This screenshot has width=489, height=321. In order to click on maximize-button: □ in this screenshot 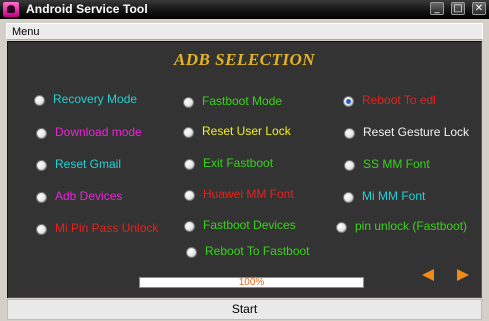, I will do `click(458, 8)`.